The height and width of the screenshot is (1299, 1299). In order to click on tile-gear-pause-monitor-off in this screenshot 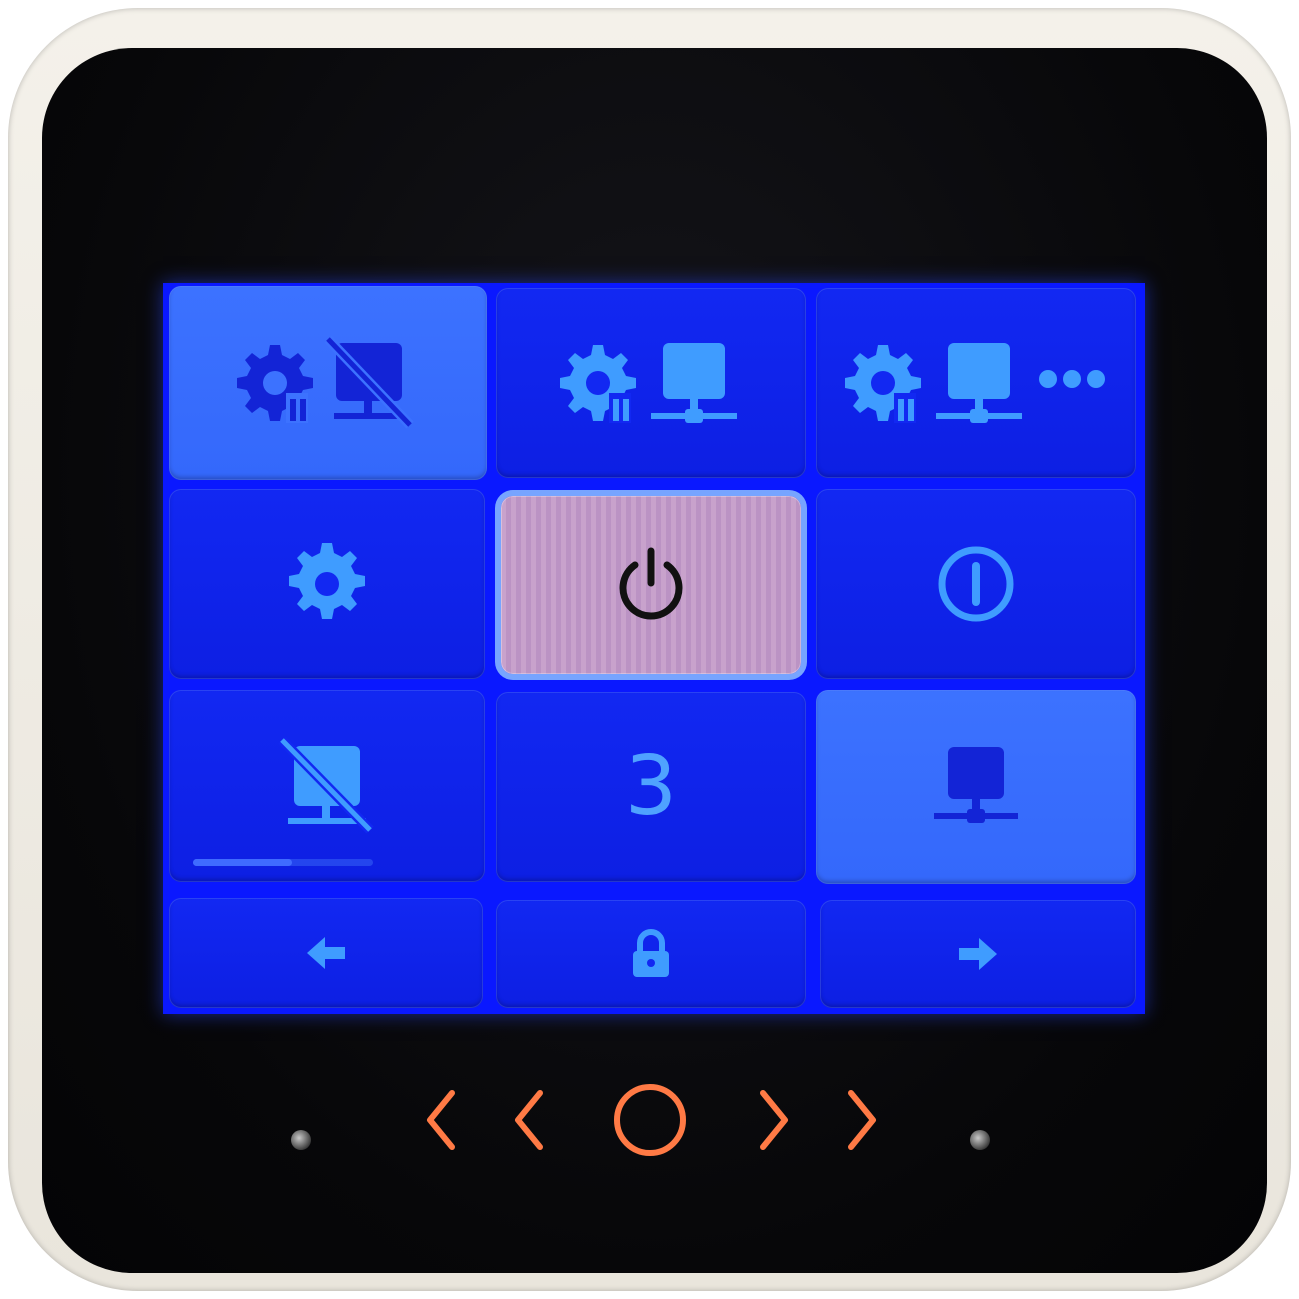, I will do `click(328, 383)`.